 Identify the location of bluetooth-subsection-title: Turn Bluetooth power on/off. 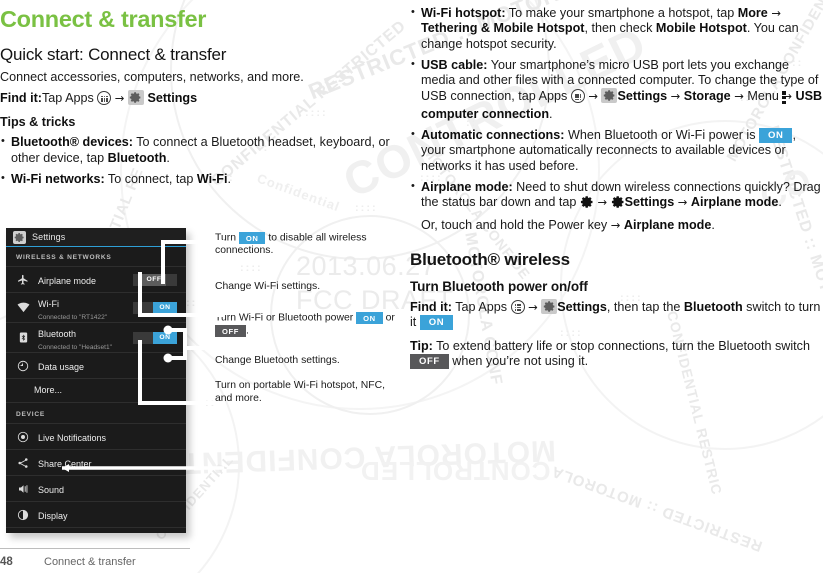
(499, 286).